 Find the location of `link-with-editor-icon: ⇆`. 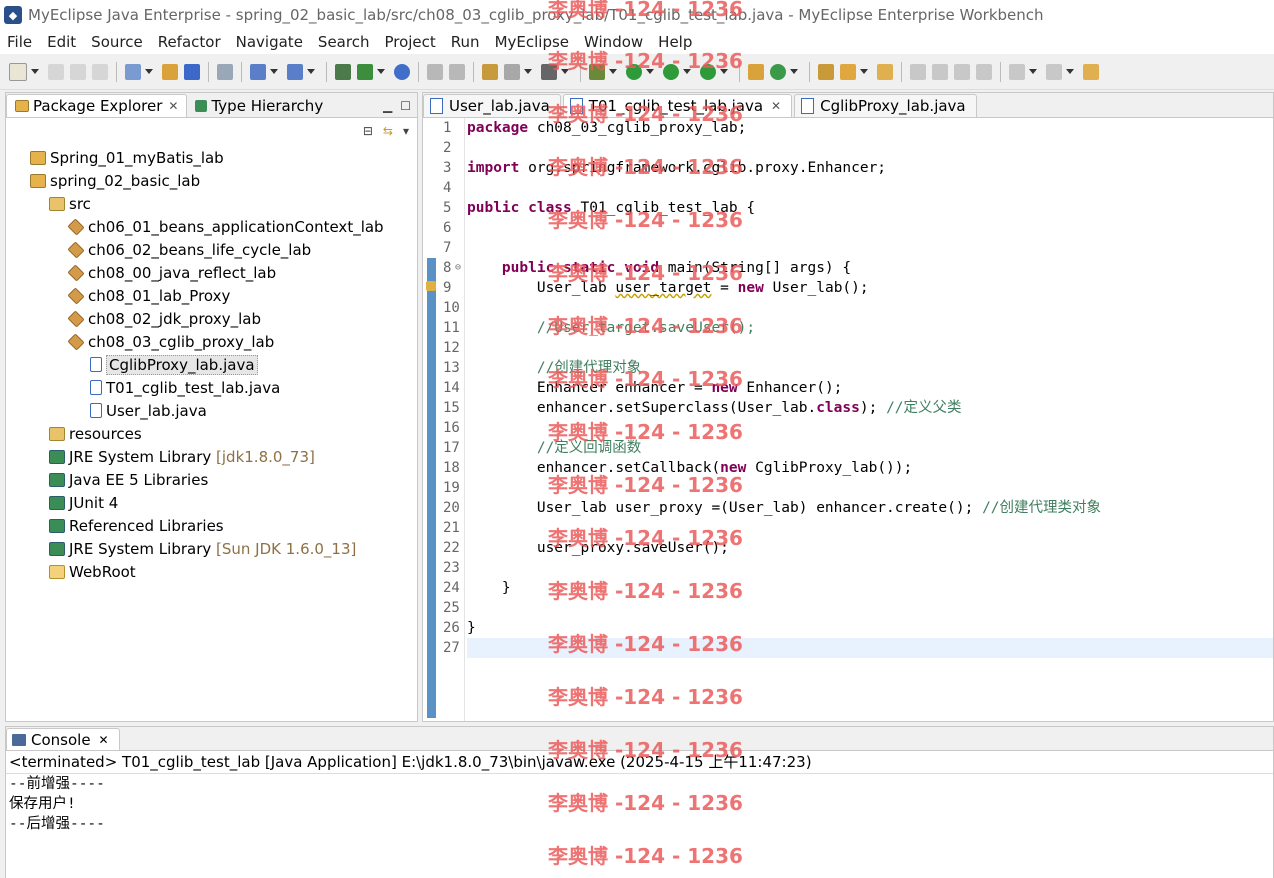

link-with-editor-icon: ⇆ is located at coordinates (388, 131).